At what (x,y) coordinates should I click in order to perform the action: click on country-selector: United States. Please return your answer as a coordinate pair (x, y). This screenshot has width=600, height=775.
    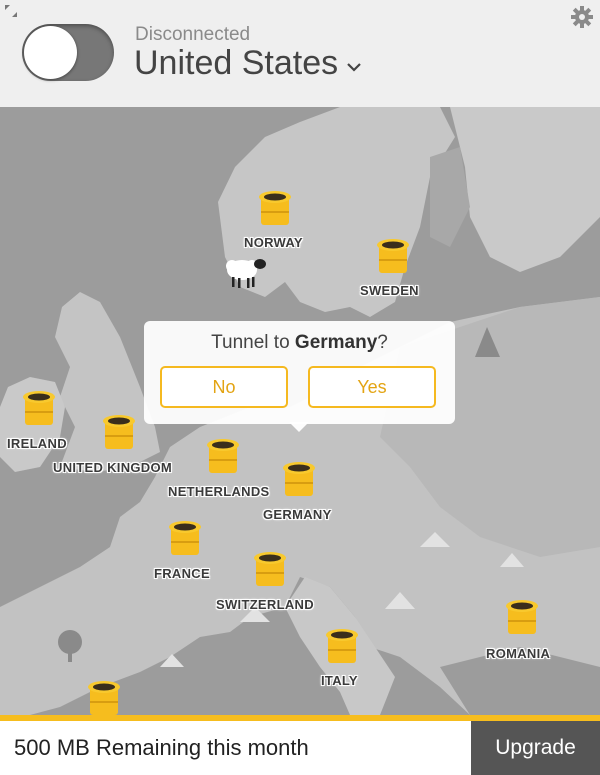
    Looking at the image, I should click on (248, 63).